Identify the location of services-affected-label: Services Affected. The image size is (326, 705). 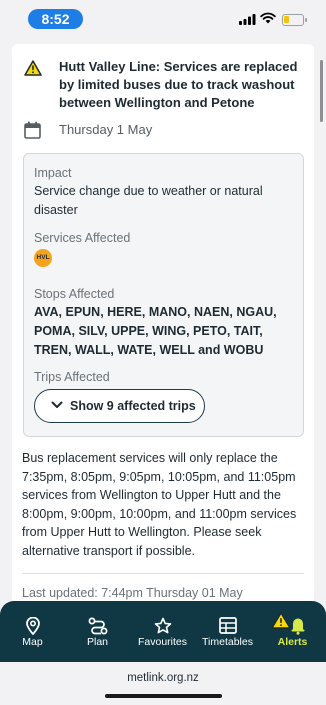
(82, 238).